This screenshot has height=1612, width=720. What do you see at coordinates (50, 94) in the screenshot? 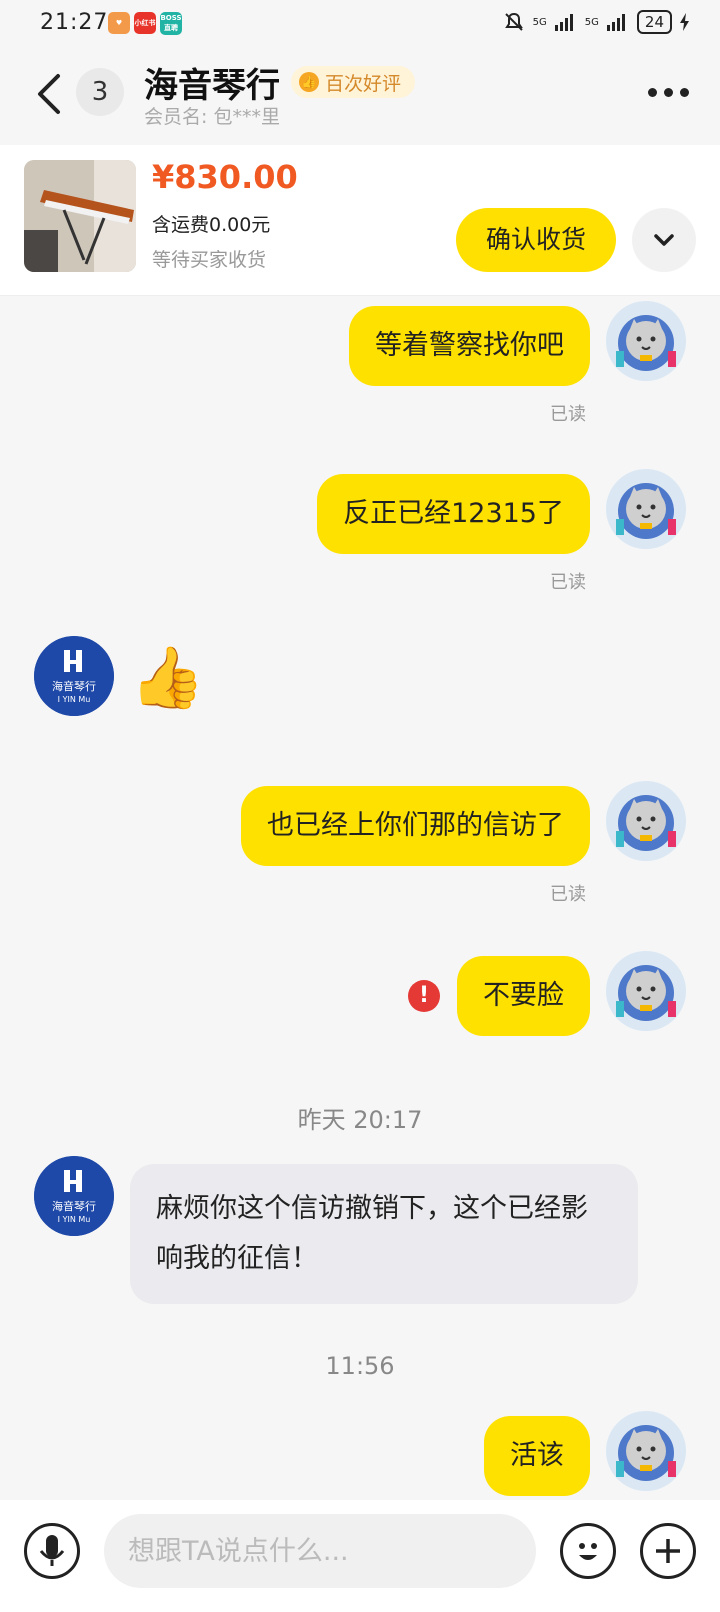
I see `back-arrow-icon` at bounding box center [50, 94].